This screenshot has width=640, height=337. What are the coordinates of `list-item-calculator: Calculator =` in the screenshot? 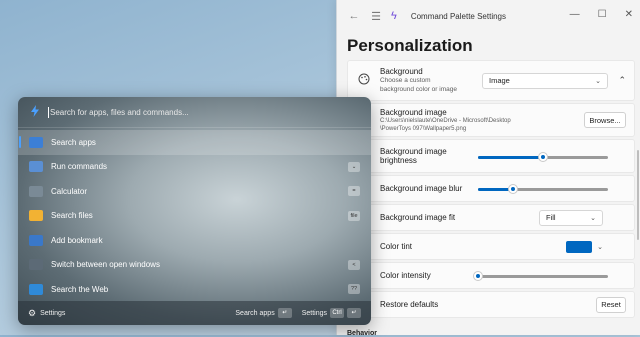 It's located at (194, 191).